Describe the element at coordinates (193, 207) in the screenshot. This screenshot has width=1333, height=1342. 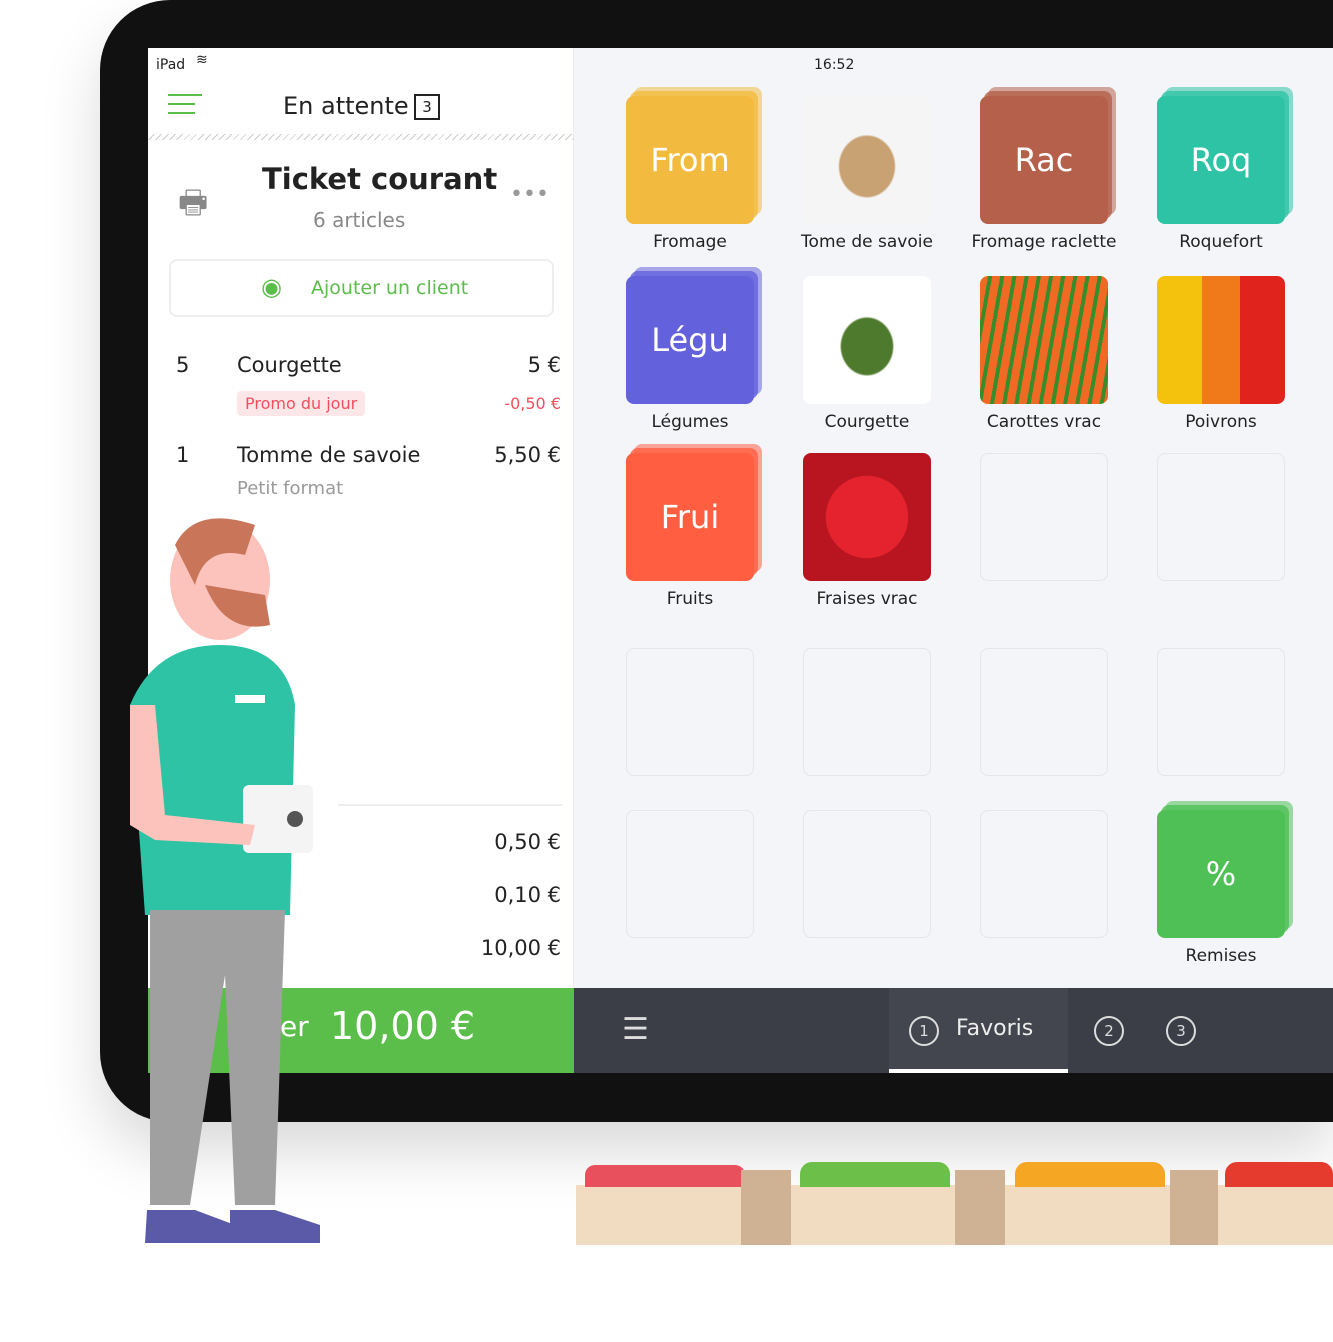
I see `printer-icon: 🖶` at that location.